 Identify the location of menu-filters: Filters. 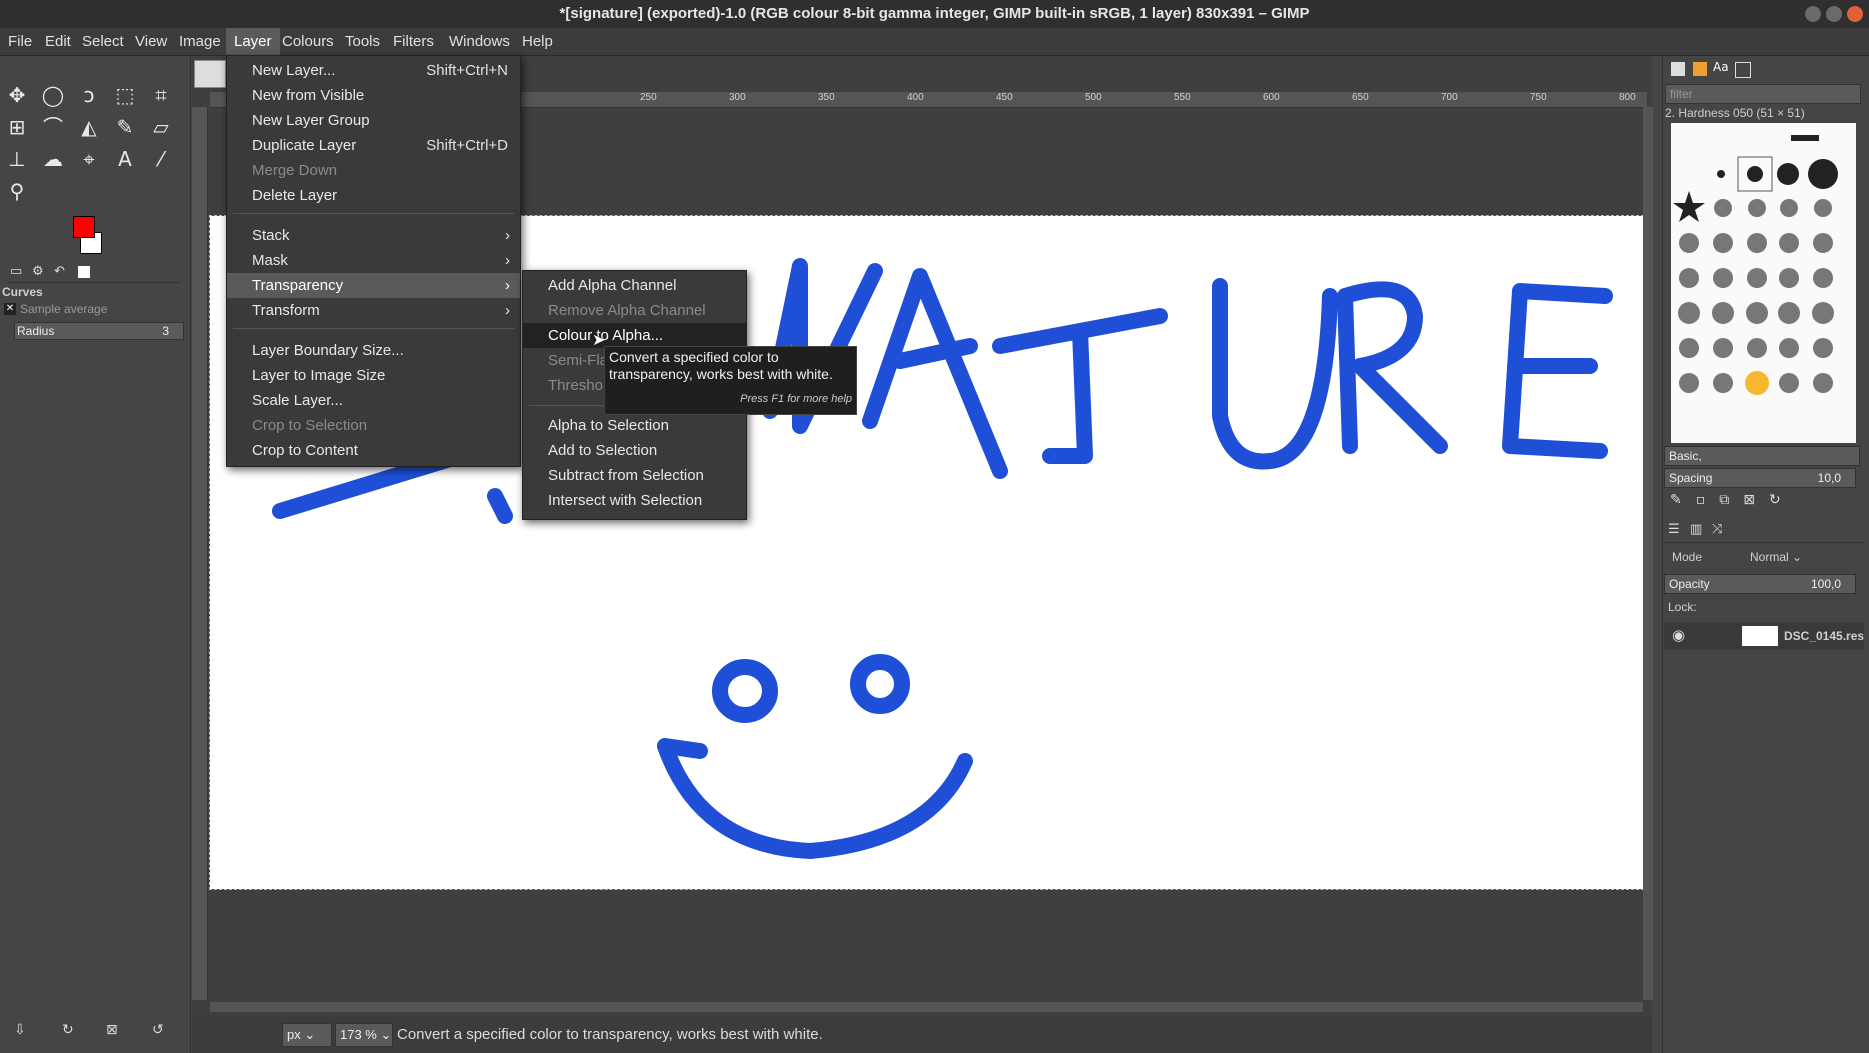
(413, 41).